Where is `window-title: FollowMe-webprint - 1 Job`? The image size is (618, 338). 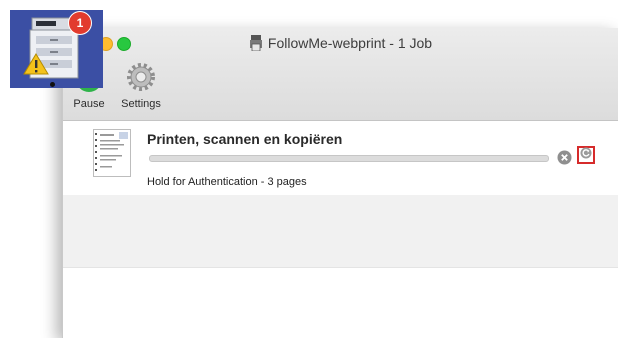 window-title: FollowMe-webprint - 1 Job is located at coordinates (350, 43).